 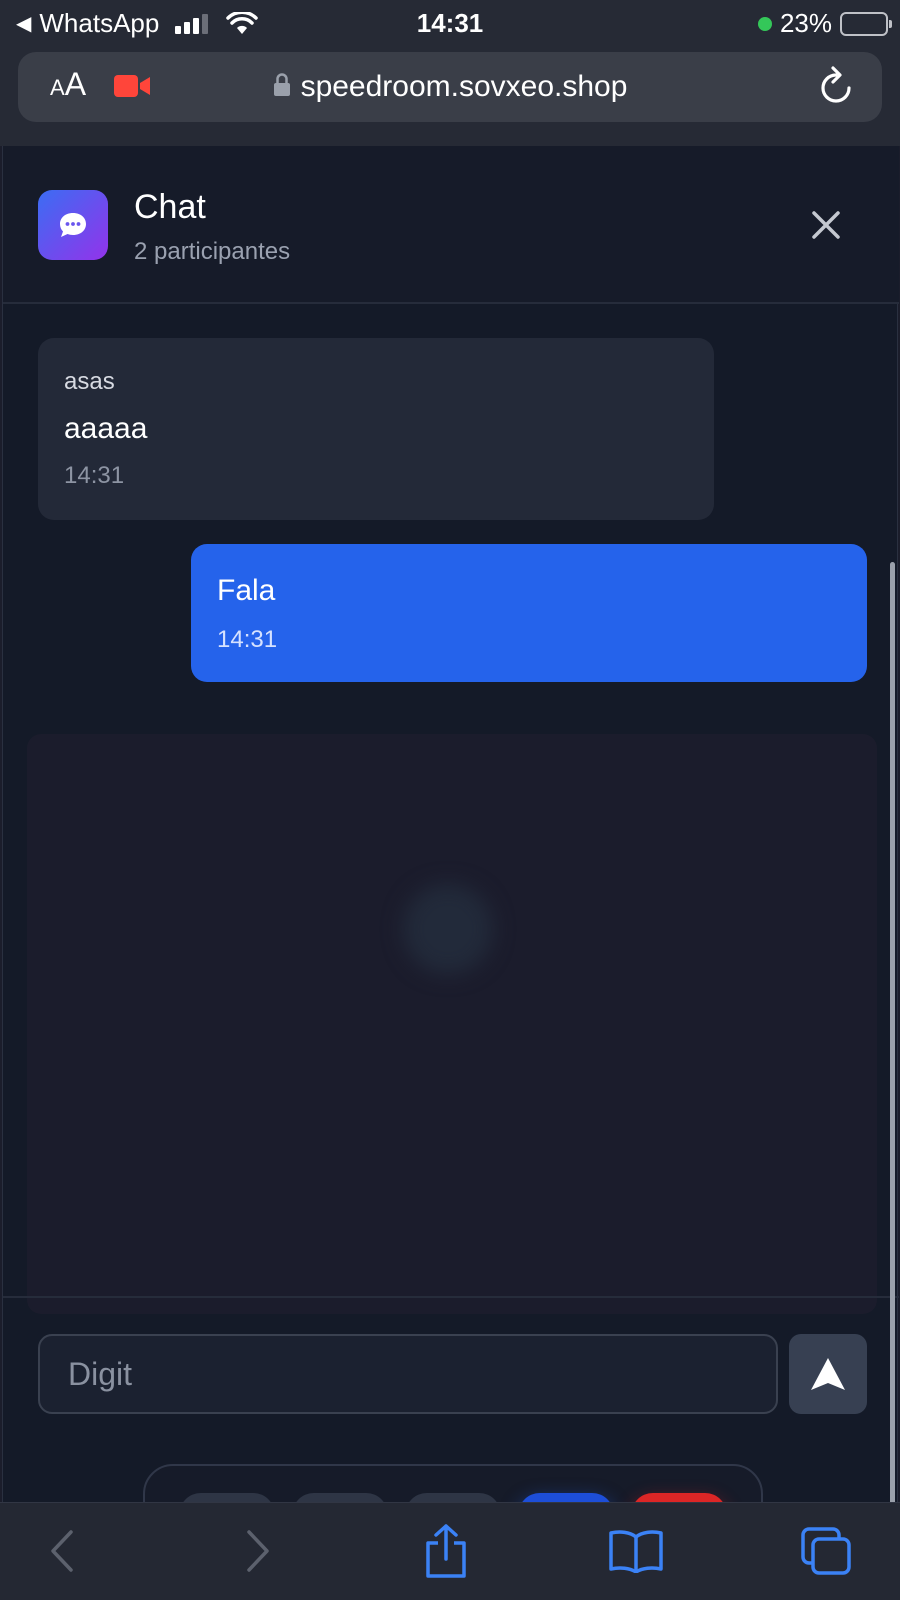 I want to click on close-button, so click(x=826, y=225).